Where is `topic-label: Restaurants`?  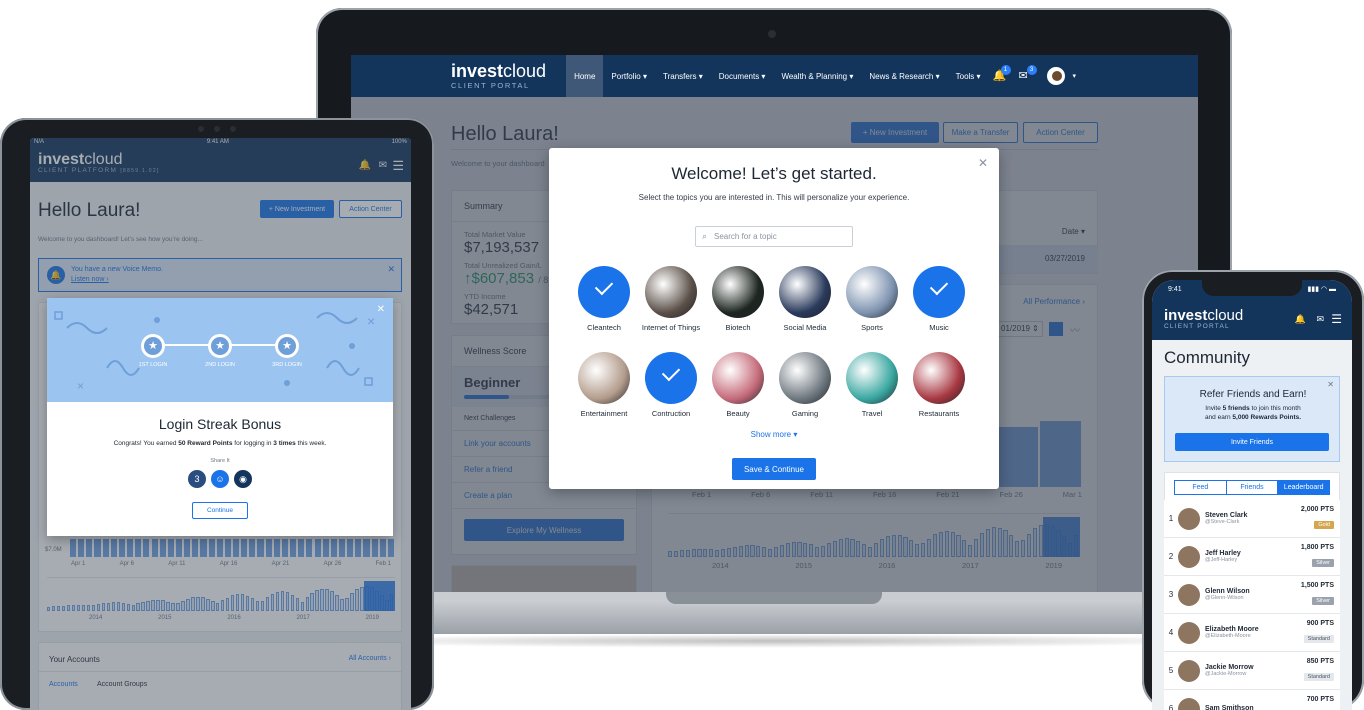 topic-label: Restaurants is located at coordinates (939, 413).